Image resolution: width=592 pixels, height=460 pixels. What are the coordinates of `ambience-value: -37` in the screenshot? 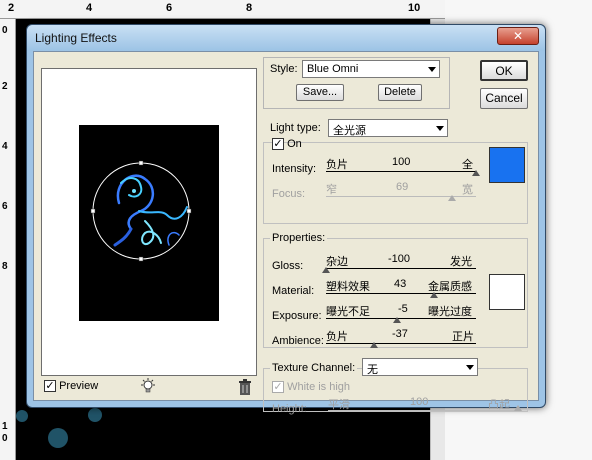 It's located at (400, 334).